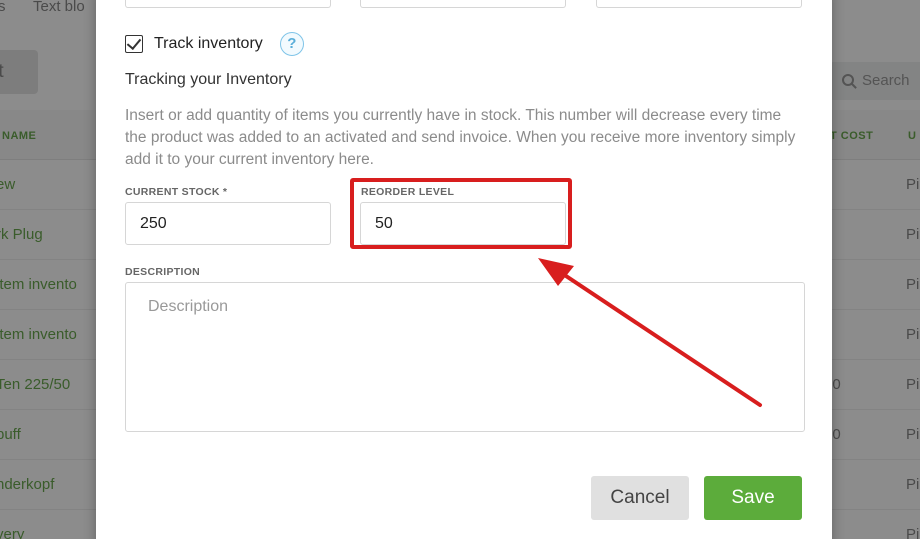 The image size is (920, 539). Describe the element at coordinates (134, 44) in the screenshot. I see `track-inventory-checkbox` at that location.